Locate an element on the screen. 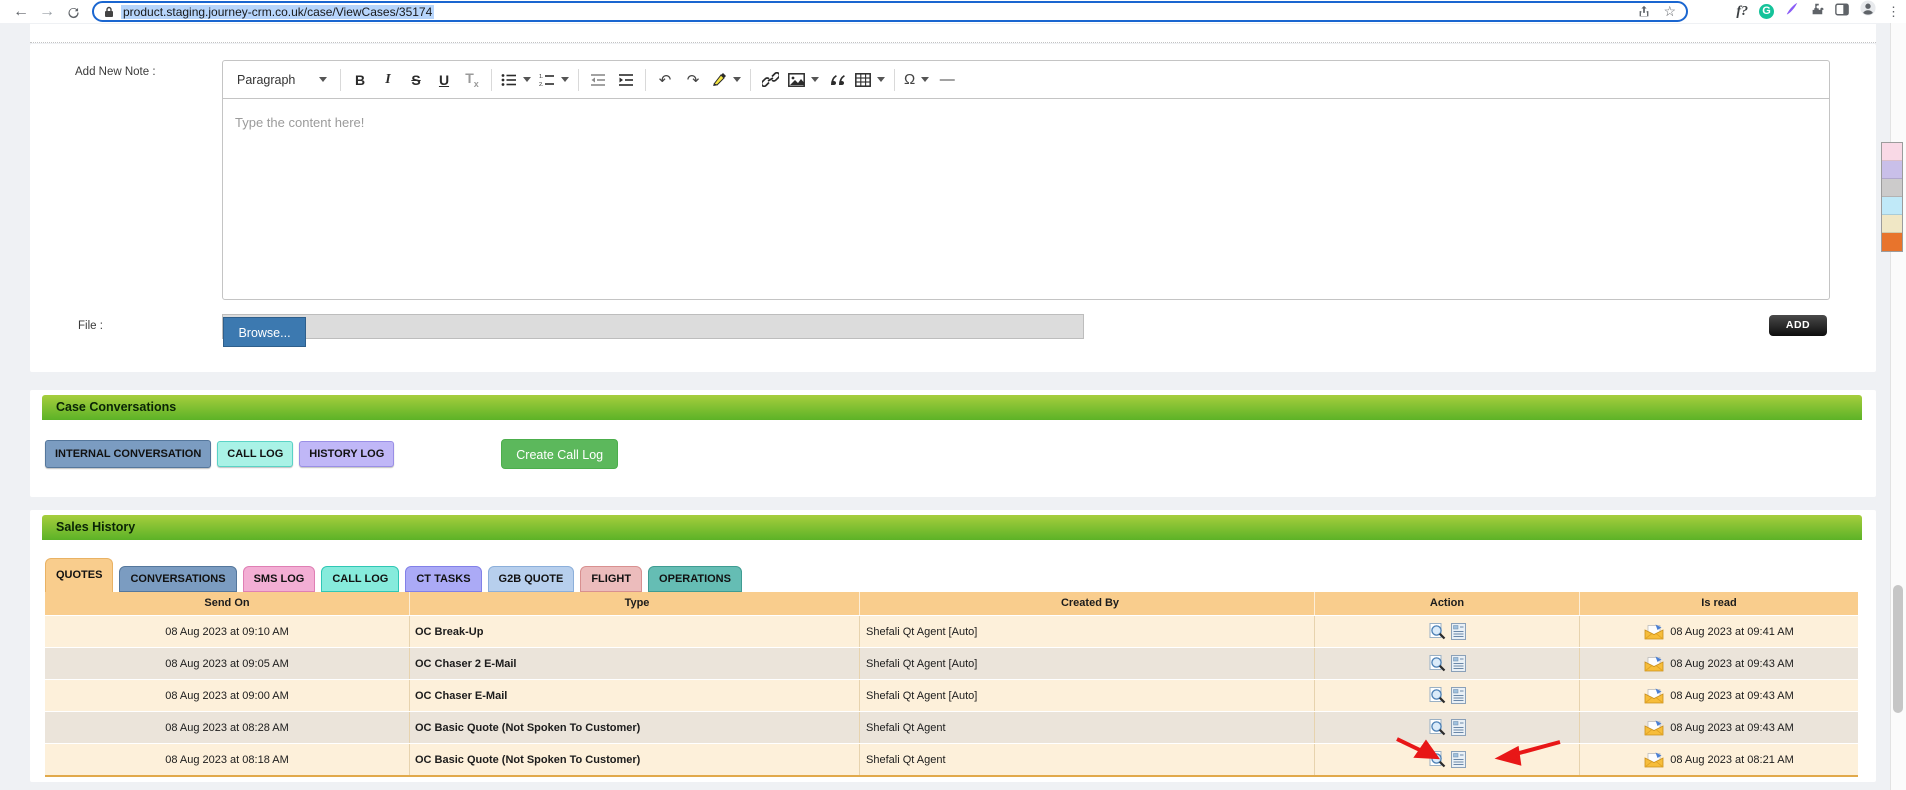 The height and width of the screenshot is (790, 1906). special-characters-icon: Ω is located at coordinates (910, 79).